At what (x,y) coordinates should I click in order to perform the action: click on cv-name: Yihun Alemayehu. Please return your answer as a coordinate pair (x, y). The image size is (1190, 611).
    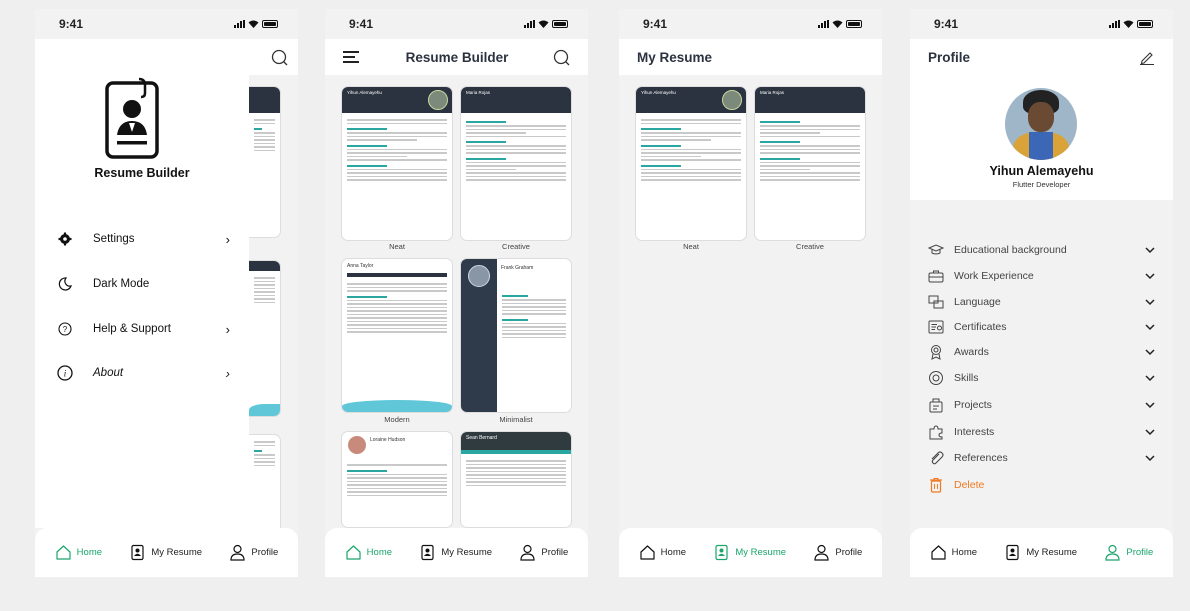
    Looking at the image, I should click on (364, 92).